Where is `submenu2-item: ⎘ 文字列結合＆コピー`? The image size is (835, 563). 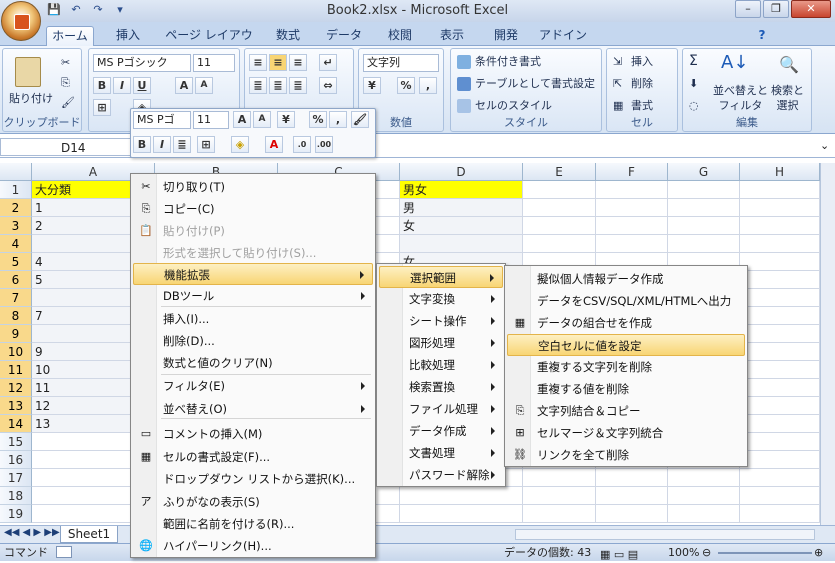
submenu2-item: ⎘ 文字列結合＆コピー is located at coordinates (626, 411).